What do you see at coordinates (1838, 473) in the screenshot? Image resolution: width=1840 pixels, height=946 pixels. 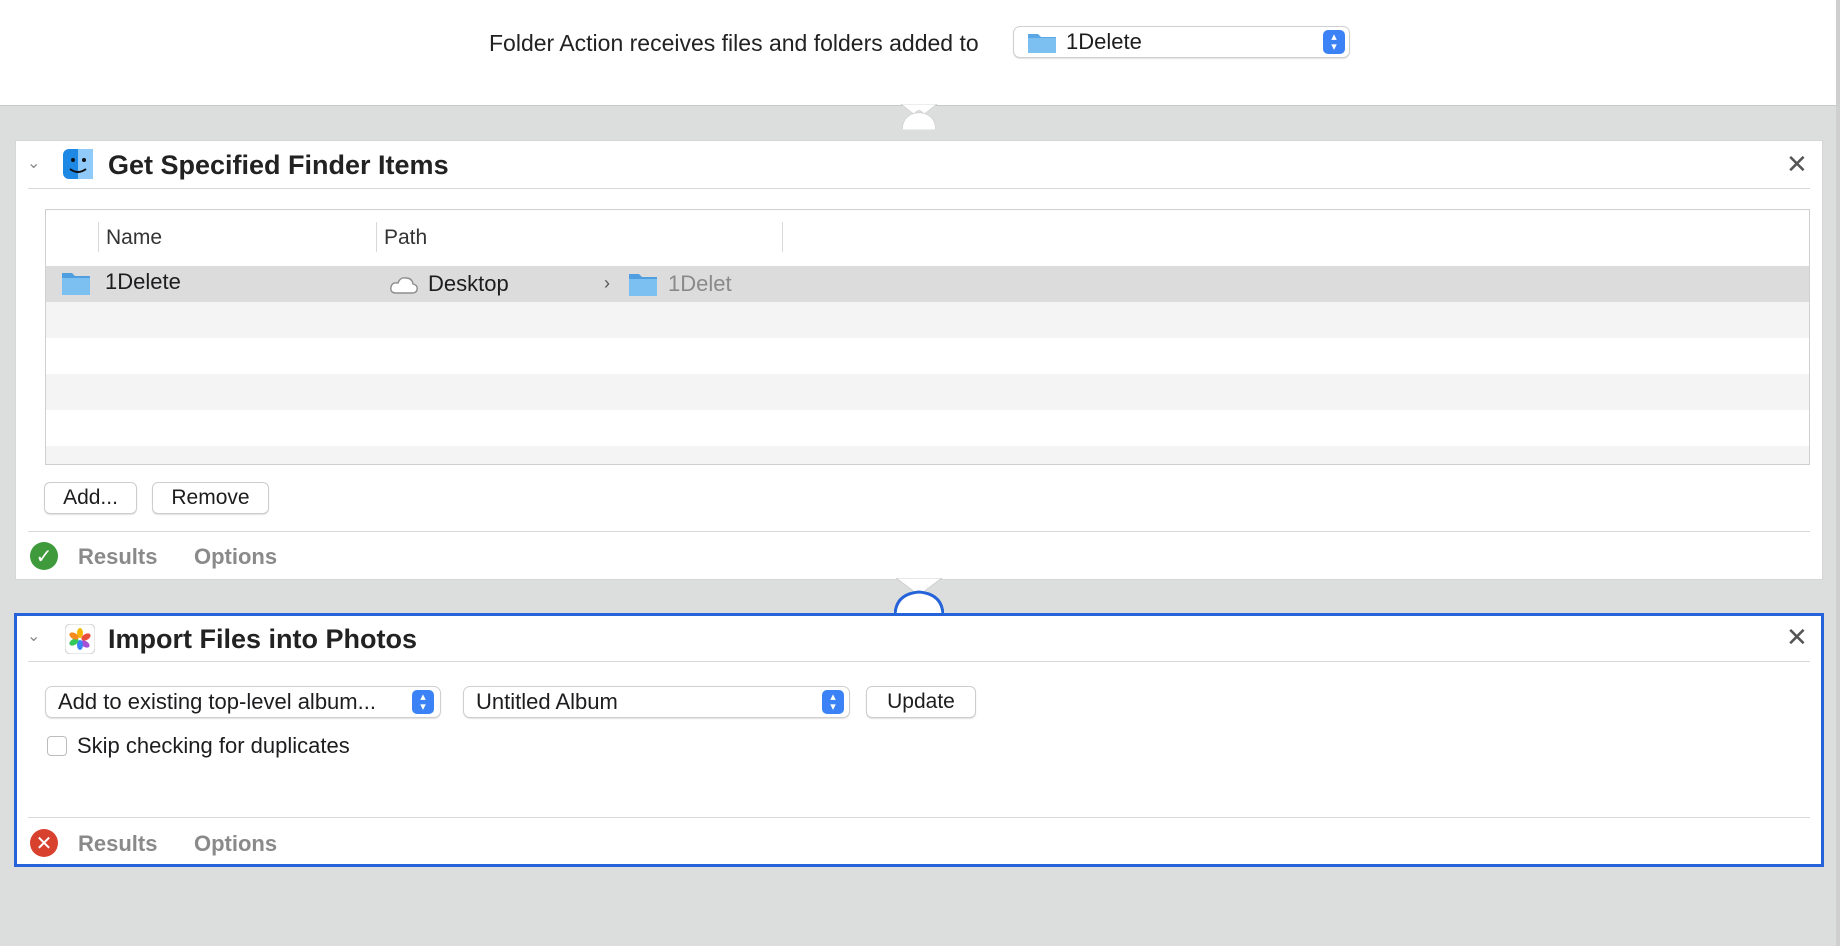 I see `scrollbar` at bounding box center [1838, 473].